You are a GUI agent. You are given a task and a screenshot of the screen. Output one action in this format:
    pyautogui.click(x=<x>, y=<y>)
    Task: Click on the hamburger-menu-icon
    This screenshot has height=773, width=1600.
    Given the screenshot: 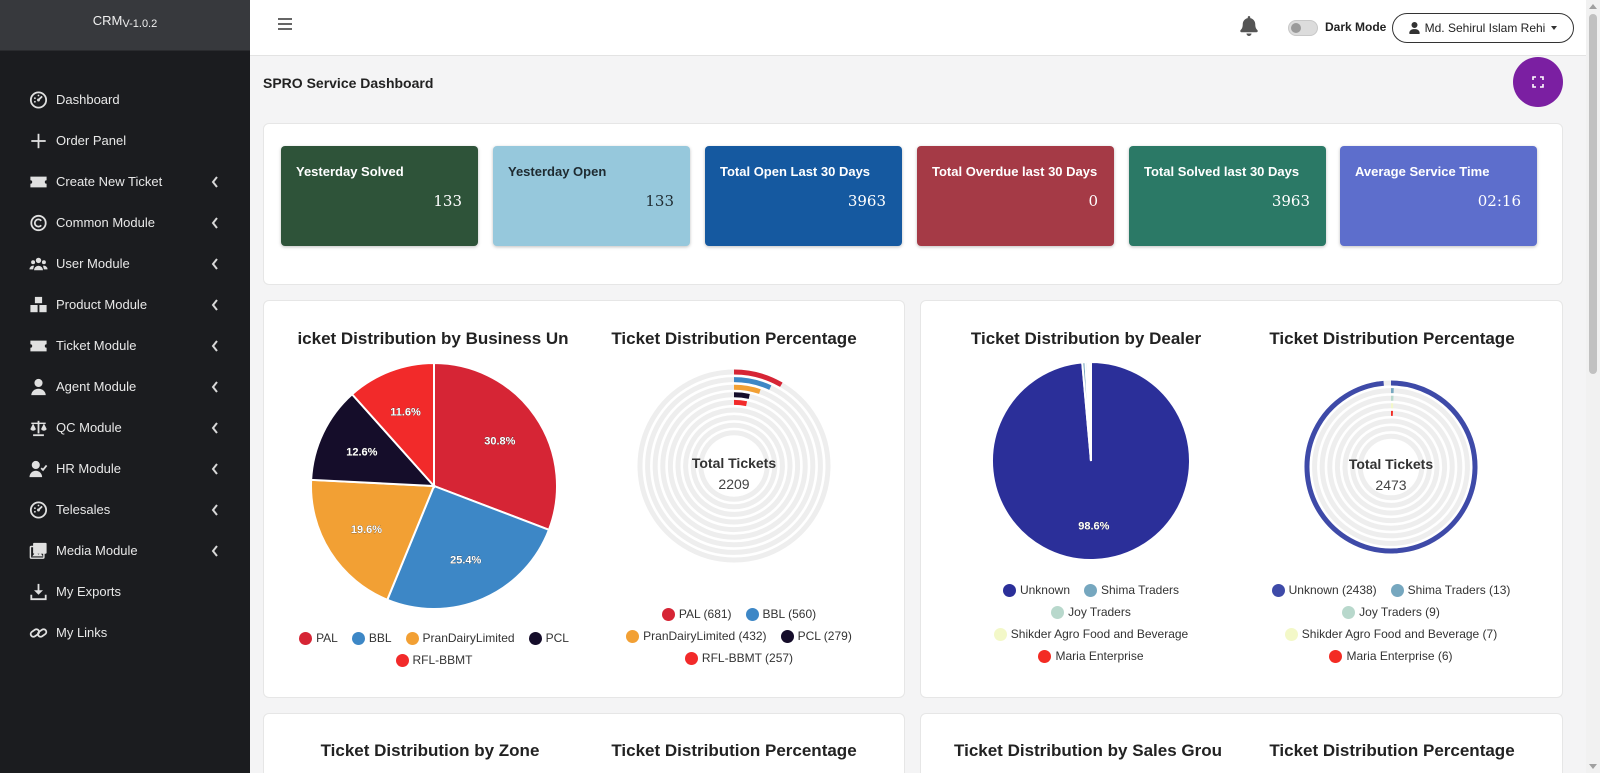 What is the action you would take?
    pyautogui.click(x=285, y=24)
    